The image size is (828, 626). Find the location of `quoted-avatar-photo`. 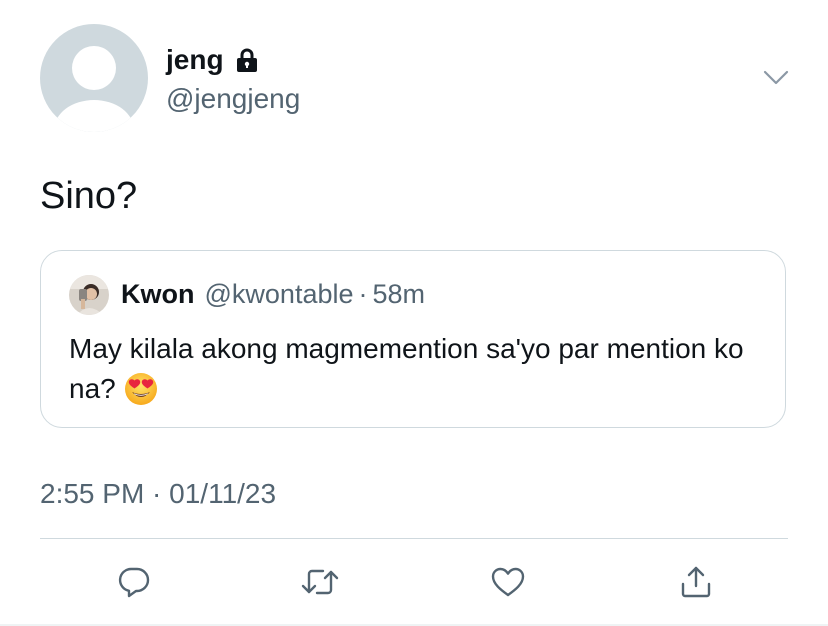

quoted-avatar-photo is located at coordinates (89, 295).